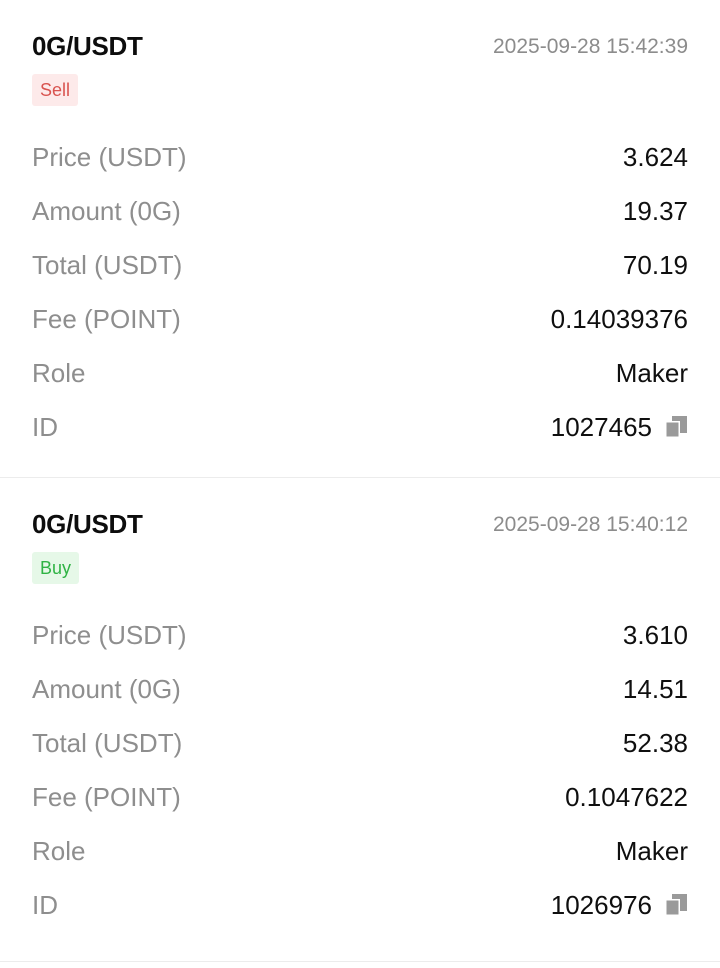 The image size is (720, 968). Describe the element at coordinates (626, 796) in the screenshot. I see `fee-value: 0.1047622` at that location.